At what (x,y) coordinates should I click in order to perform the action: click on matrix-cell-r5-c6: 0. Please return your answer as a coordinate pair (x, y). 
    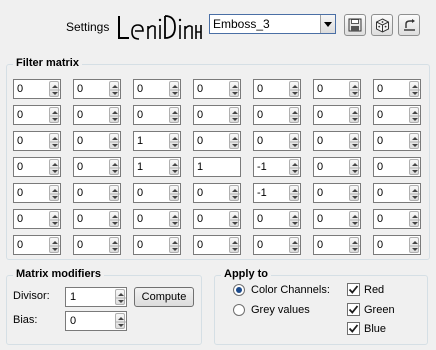
    Looking at the image, I should click on (337, 193).